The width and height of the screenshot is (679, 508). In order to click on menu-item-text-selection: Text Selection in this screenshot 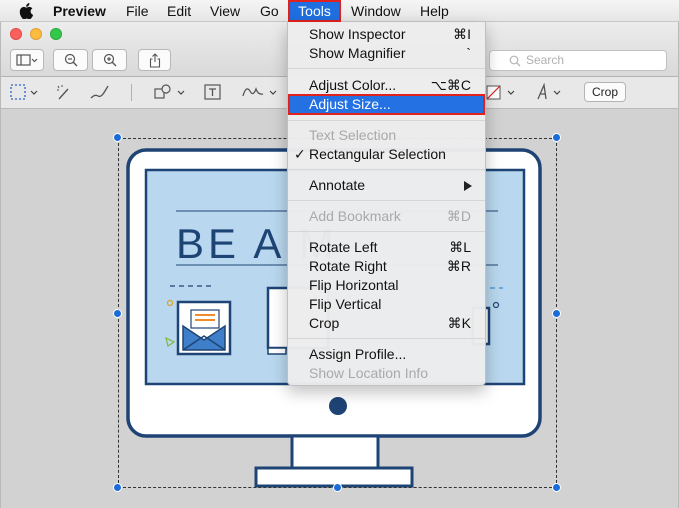, I will do `click(386, 135)`.